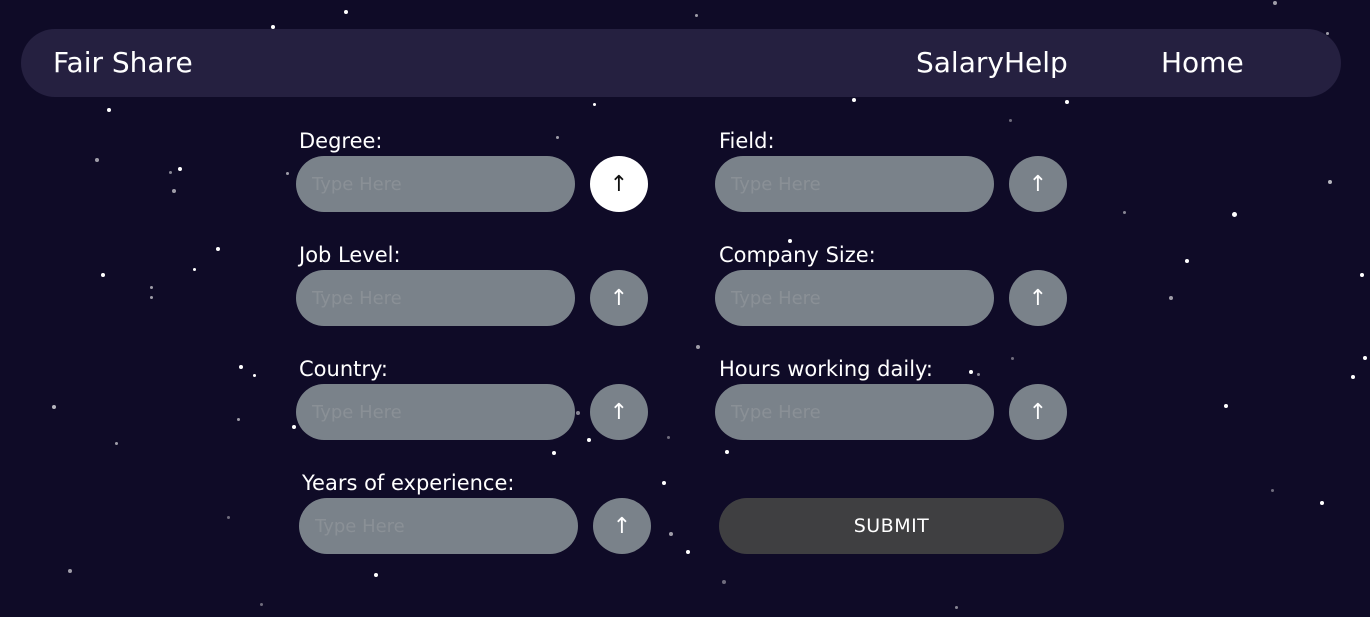 This screenshot has height=617, width=1370. I want to click on navbar: Fair Share SalaryHelp Home, so click(681, 63).